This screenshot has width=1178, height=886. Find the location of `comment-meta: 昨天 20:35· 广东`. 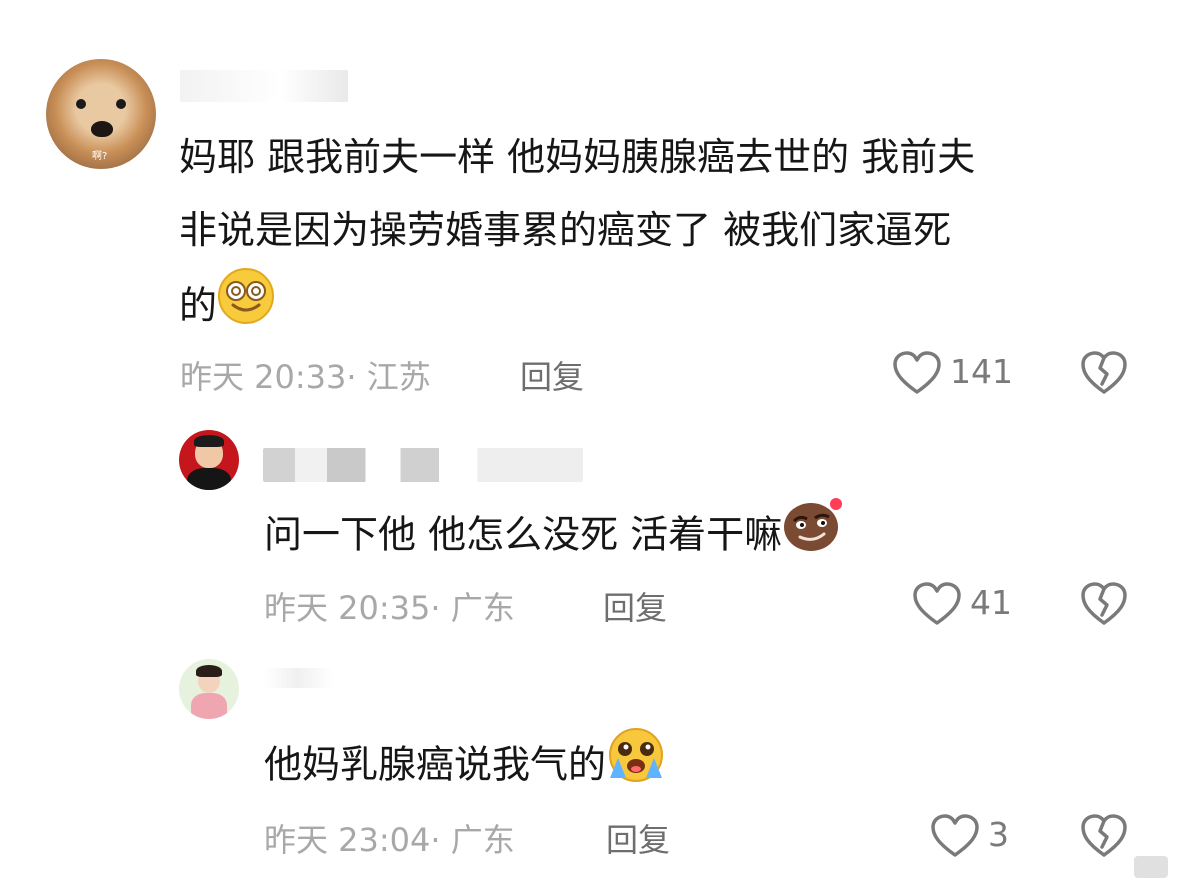

comment-meta: 昨天 20:35· 广东 is located at coordinates (389, 608).